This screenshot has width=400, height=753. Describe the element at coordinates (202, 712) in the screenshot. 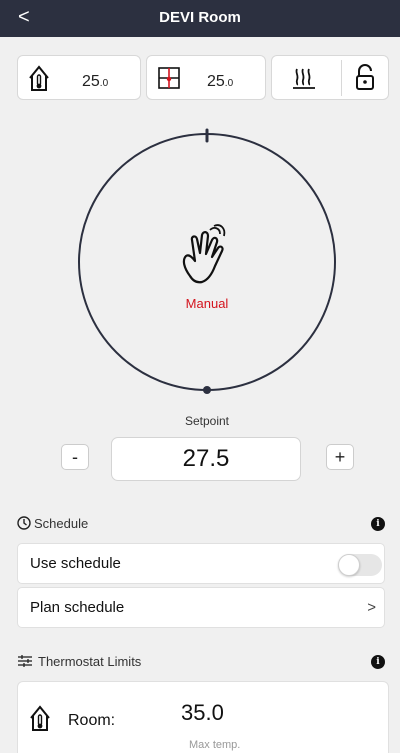

I see `max-temp-value: 35.0` at that location.